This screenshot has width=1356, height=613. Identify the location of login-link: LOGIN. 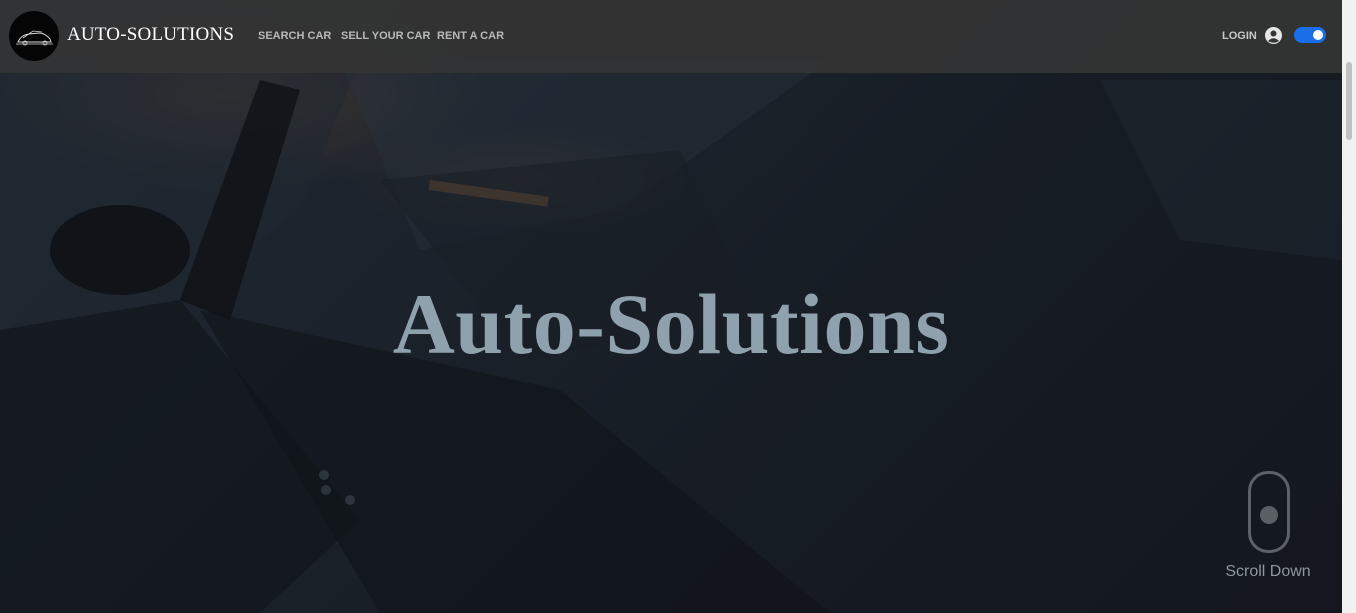
(1239, 36).